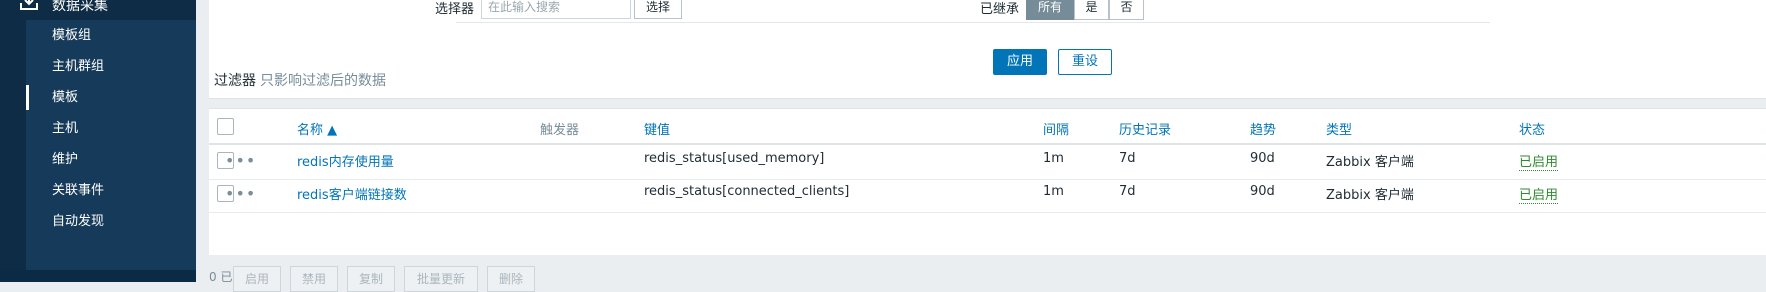  What do you see at coordinates (1339, 128) in the screenshot?
I see `column-header-type: 类型` at bounding box center [1339, 128].